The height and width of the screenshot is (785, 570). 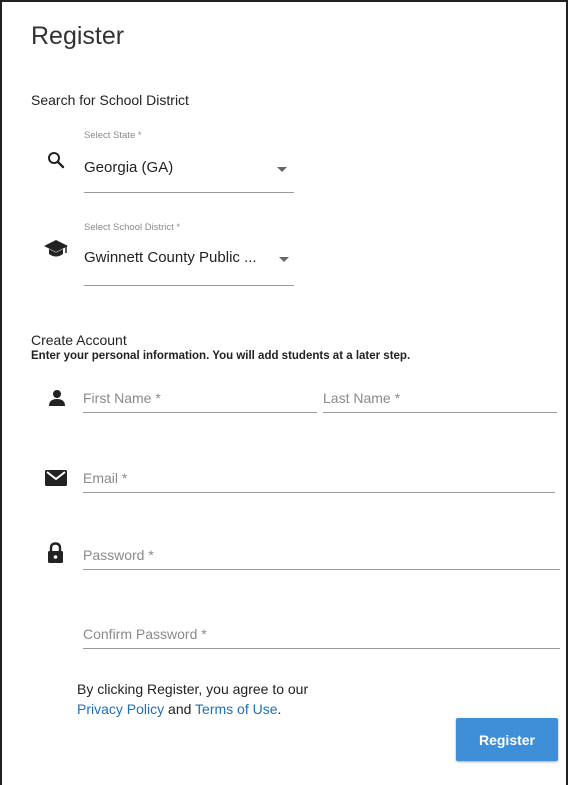 What do you see at coordinates (129, 167) in the screenshot?
I see `state-select-value: Georgia (GA)` at bounding box center [129, 167].